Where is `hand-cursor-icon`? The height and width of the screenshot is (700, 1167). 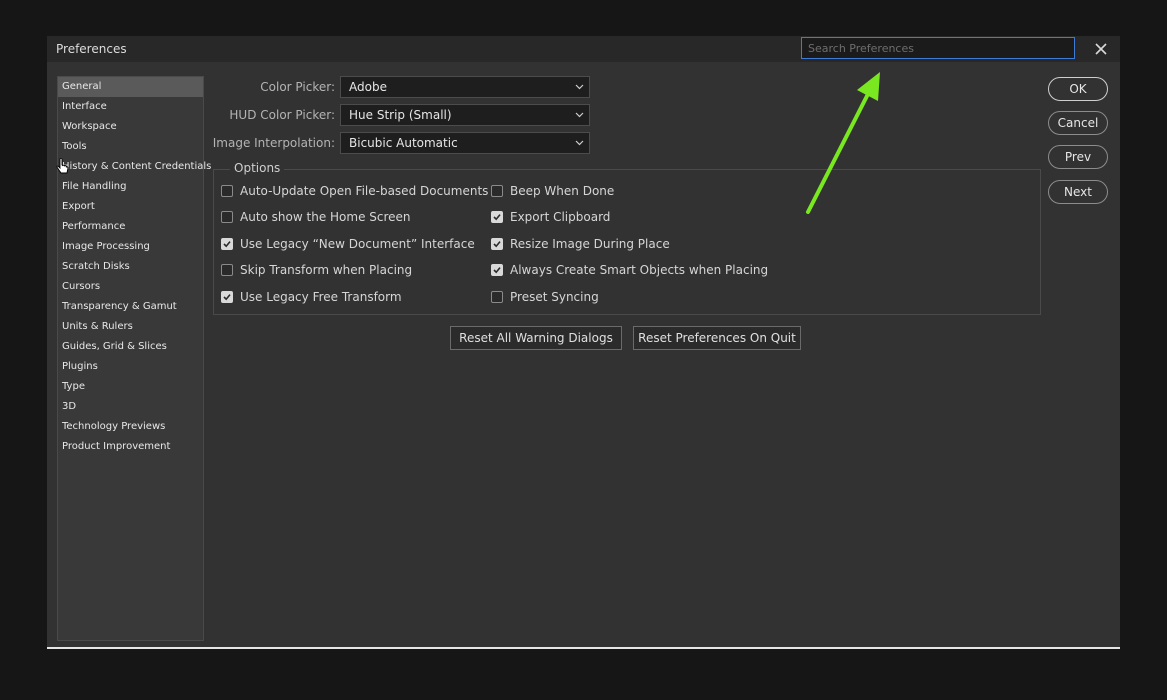
hand-cursor-icon is located at coordinates (62, 166).